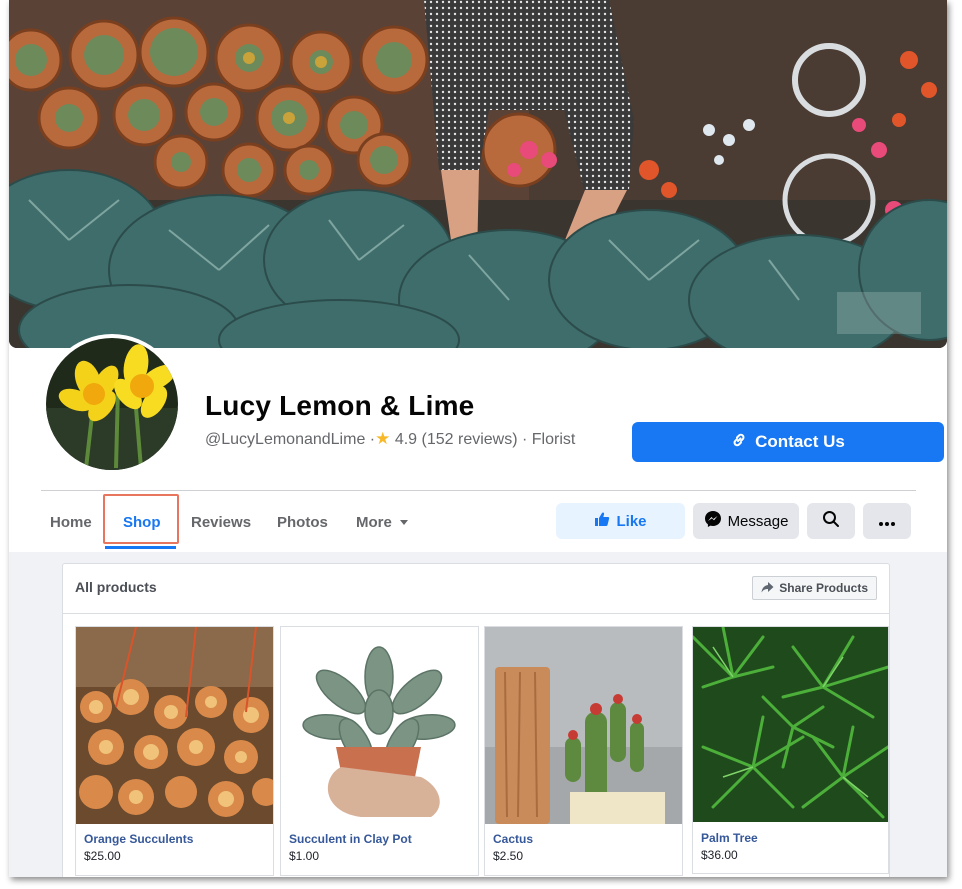 This screenshot has height=889, width=962. I want to click on product-card: Cactus $2.50, so click(583, 751).